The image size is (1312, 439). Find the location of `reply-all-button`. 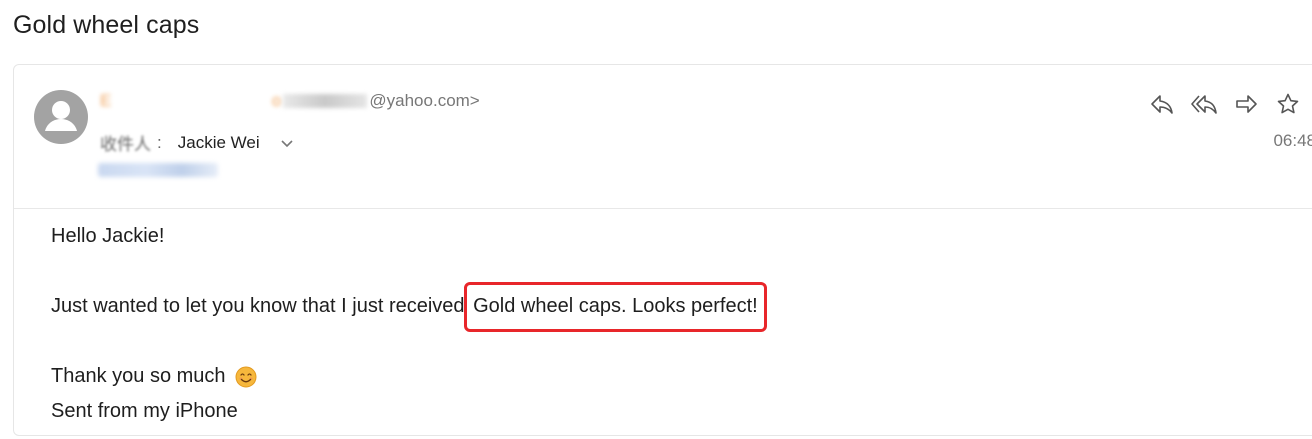

reply-all-button is located at coordinates (1204, 104).